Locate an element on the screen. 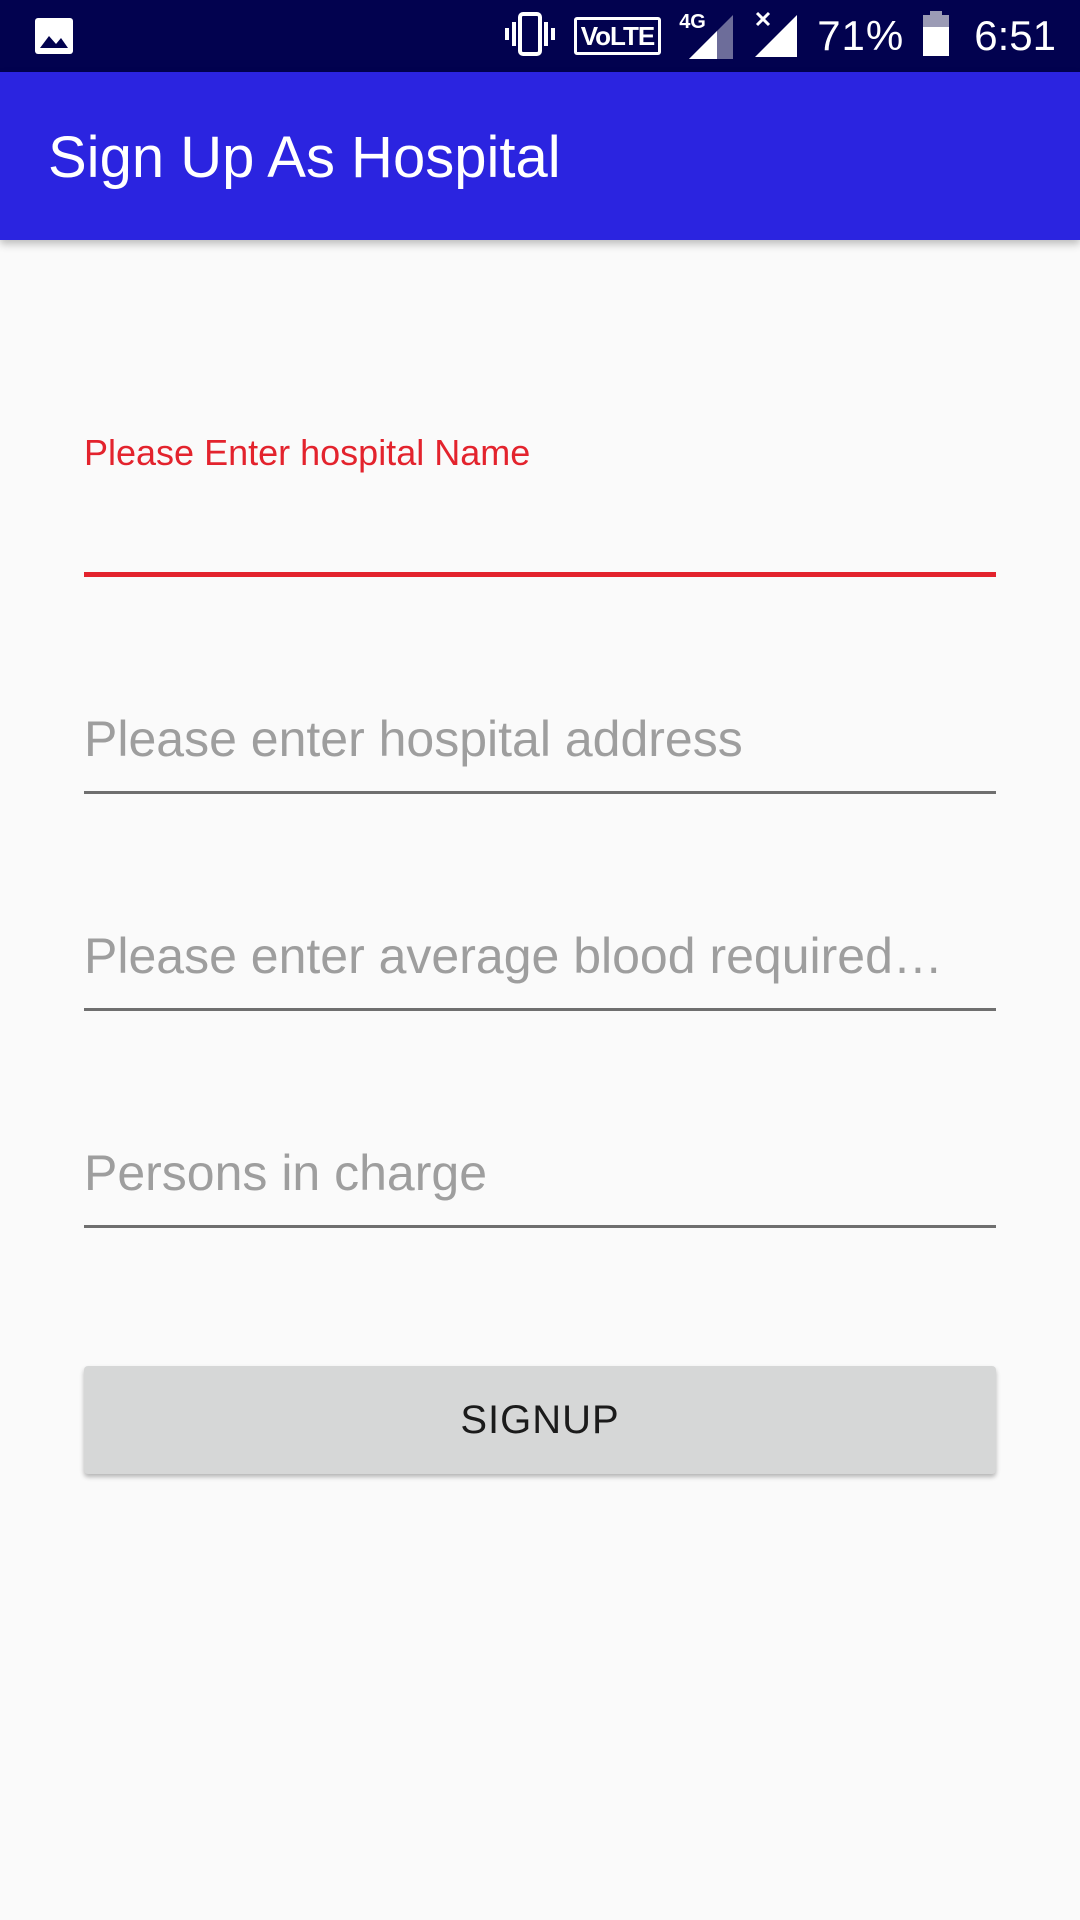 The image size is (1080, 1920). hospital-address-placeholder: Please enter hospital address is located at coordinates (413, 739).